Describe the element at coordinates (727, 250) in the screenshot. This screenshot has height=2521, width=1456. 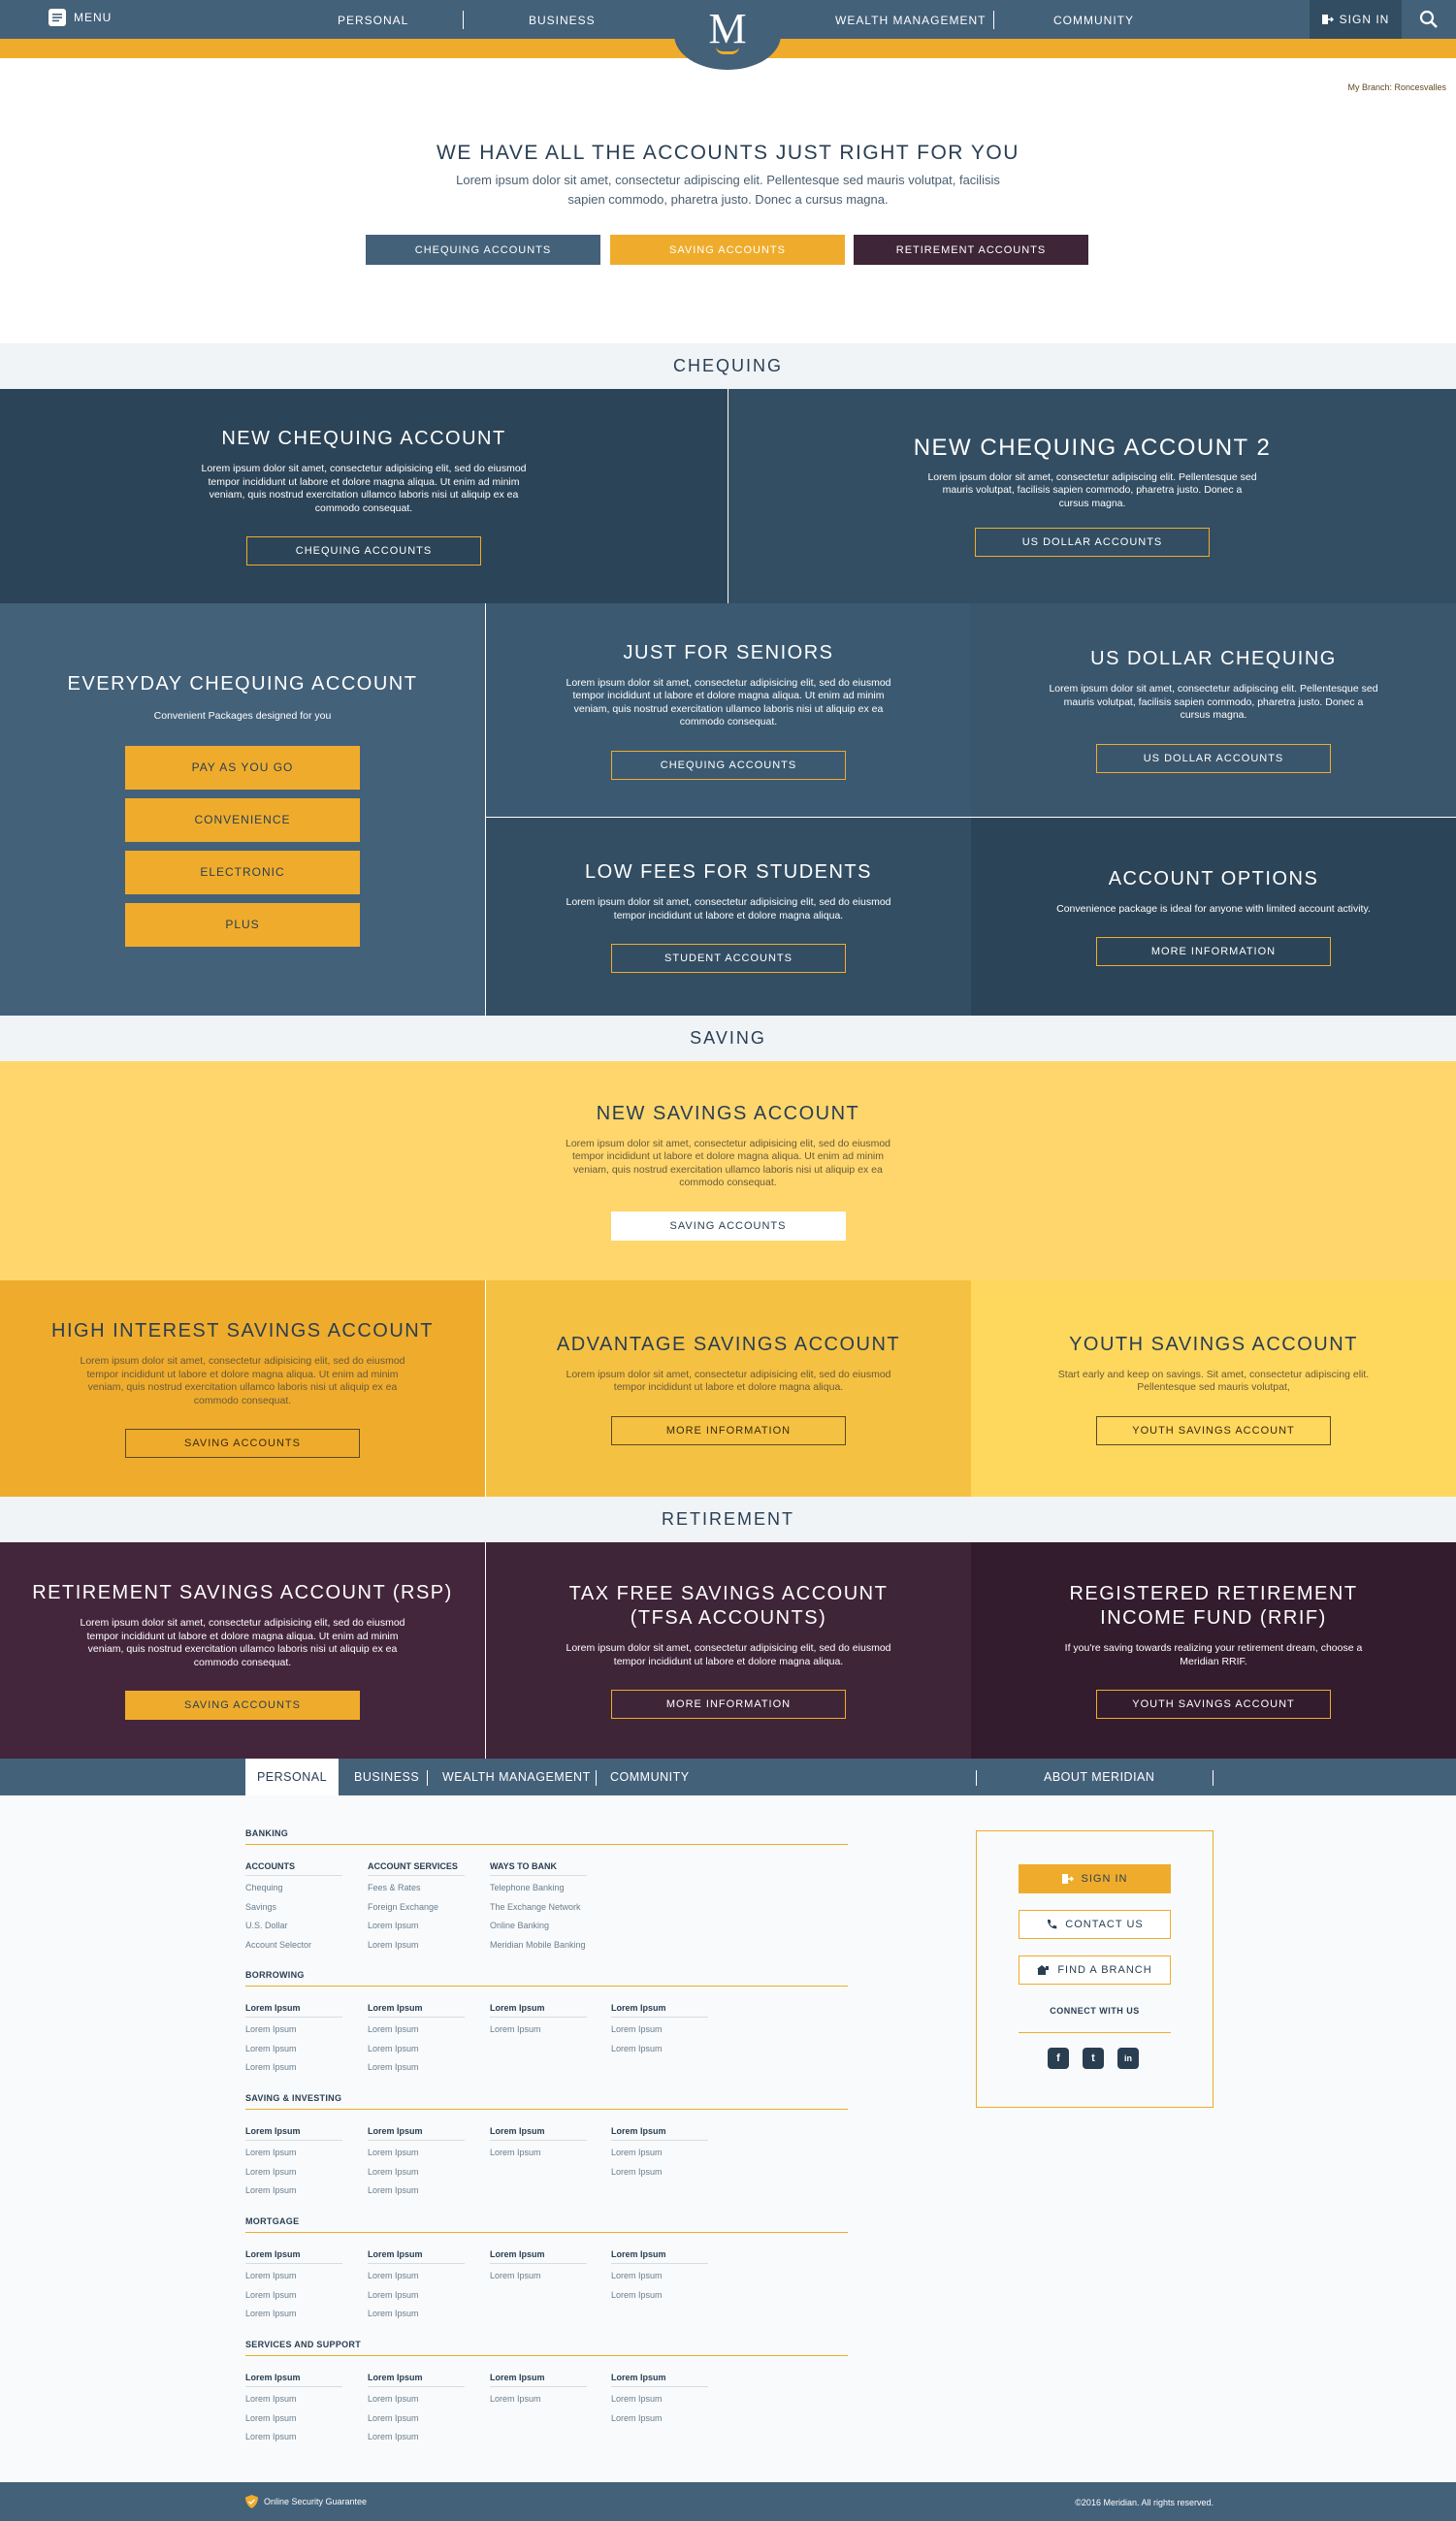
I see `hero-saving-button: SAVING ACCOUNTS` at that location.